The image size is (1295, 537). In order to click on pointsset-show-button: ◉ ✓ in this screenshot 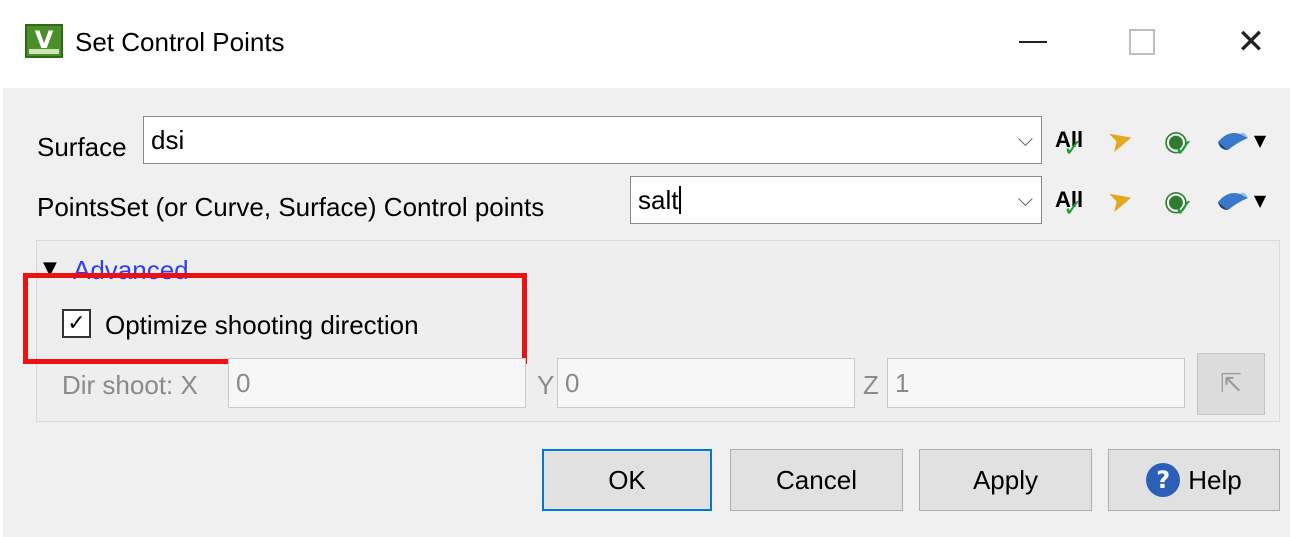, I will do `click(1176, 200)`.